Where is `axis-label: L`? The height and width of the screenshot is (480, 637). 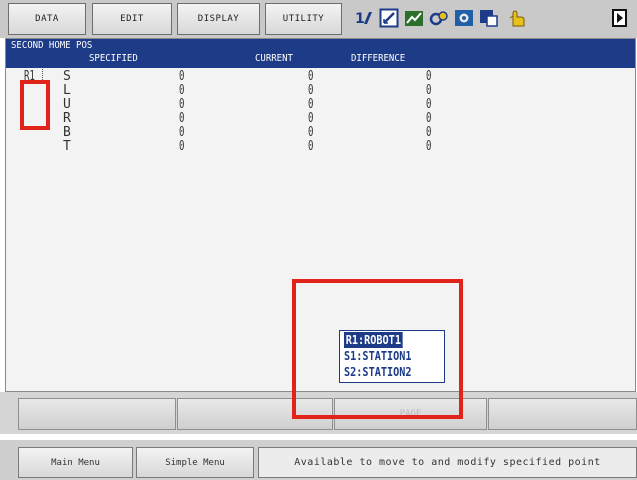
axis-label: L is located at coordinates (67, 90).